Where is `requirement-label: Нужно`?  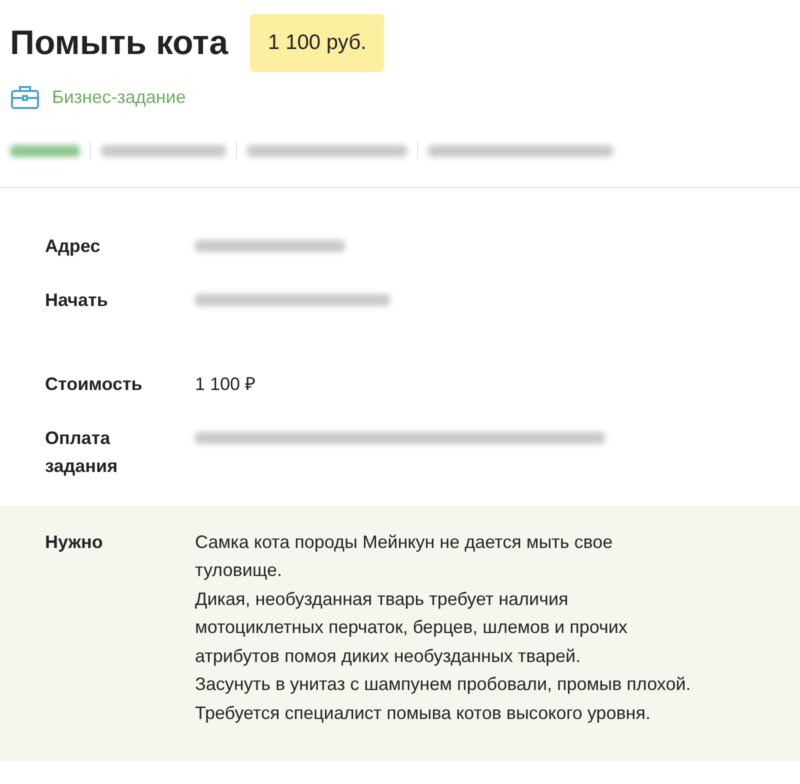 requirement-label: Нужно is located at coordinates (74, 542).